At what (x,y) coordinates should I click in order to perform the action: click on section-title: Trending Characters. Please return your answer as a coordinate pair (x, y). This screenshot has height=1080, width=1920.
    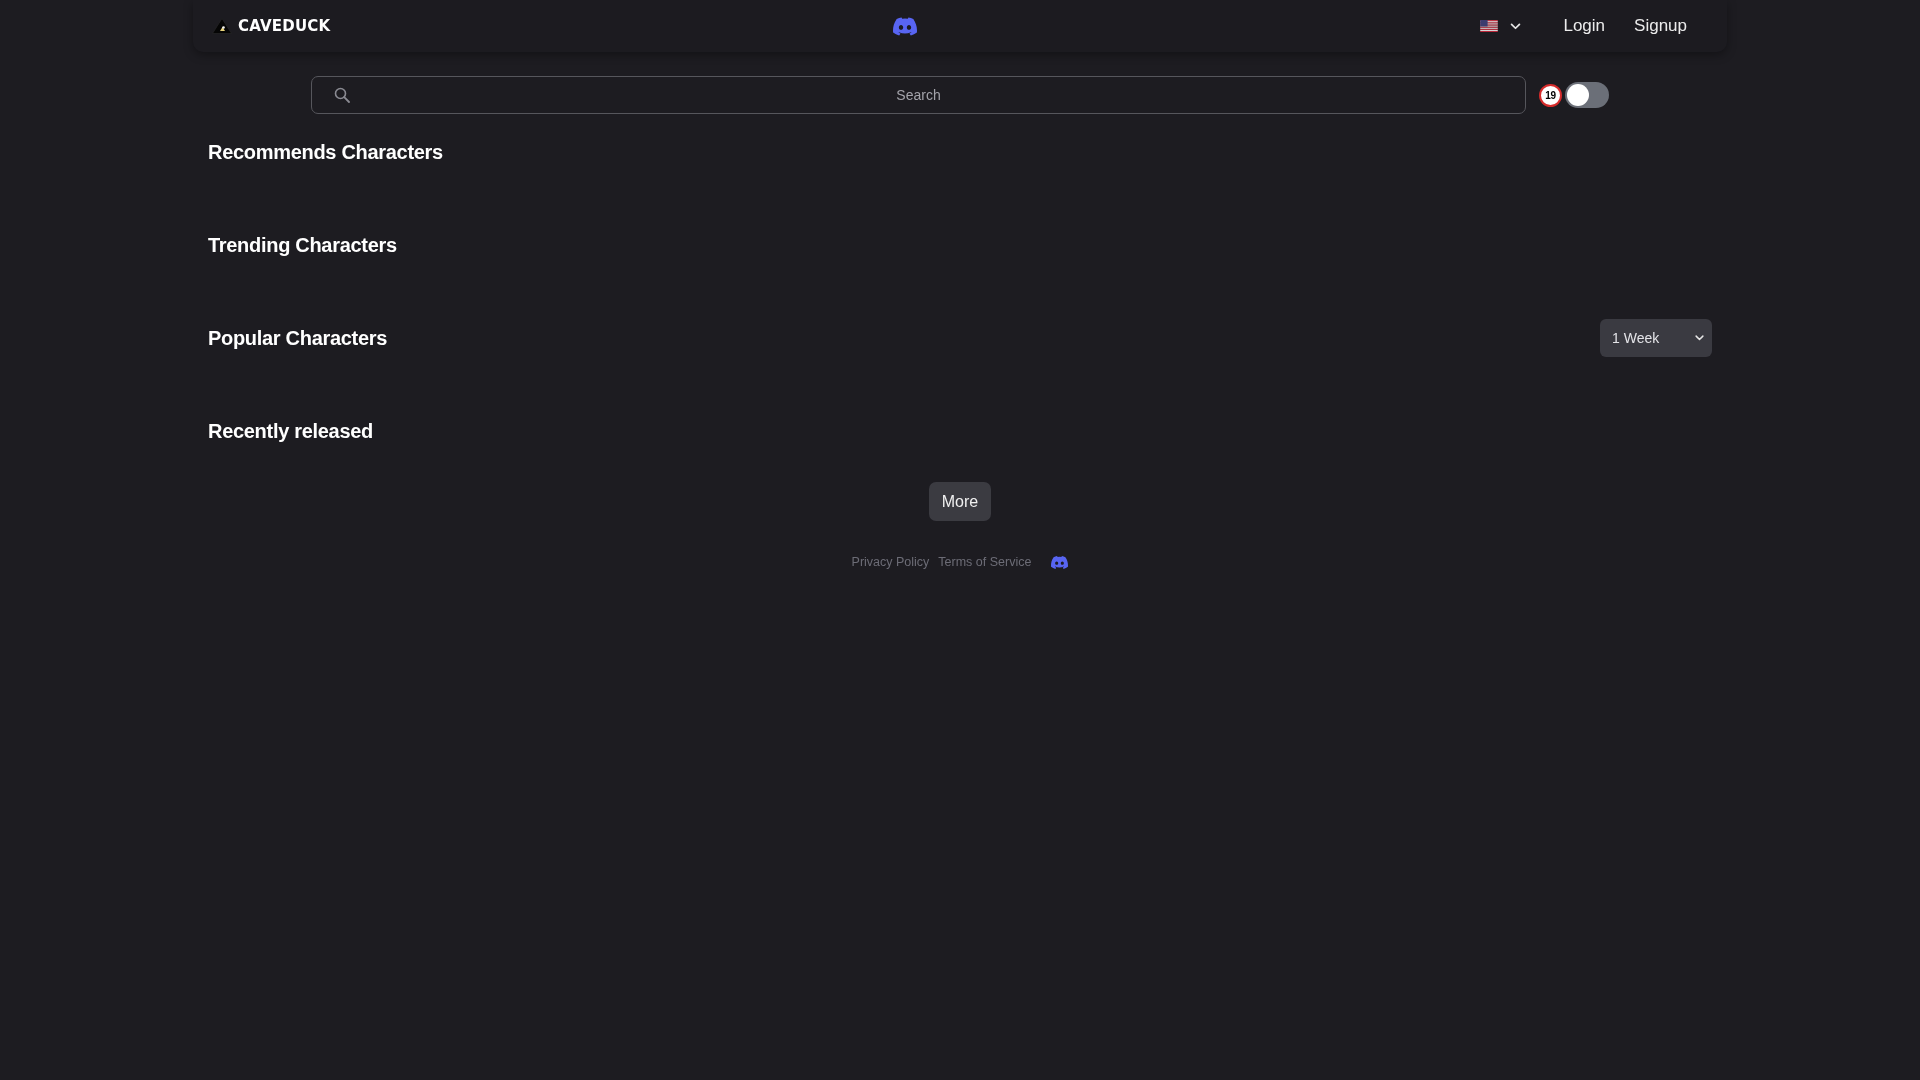
    Looking at the image, I should click on (302, 245).